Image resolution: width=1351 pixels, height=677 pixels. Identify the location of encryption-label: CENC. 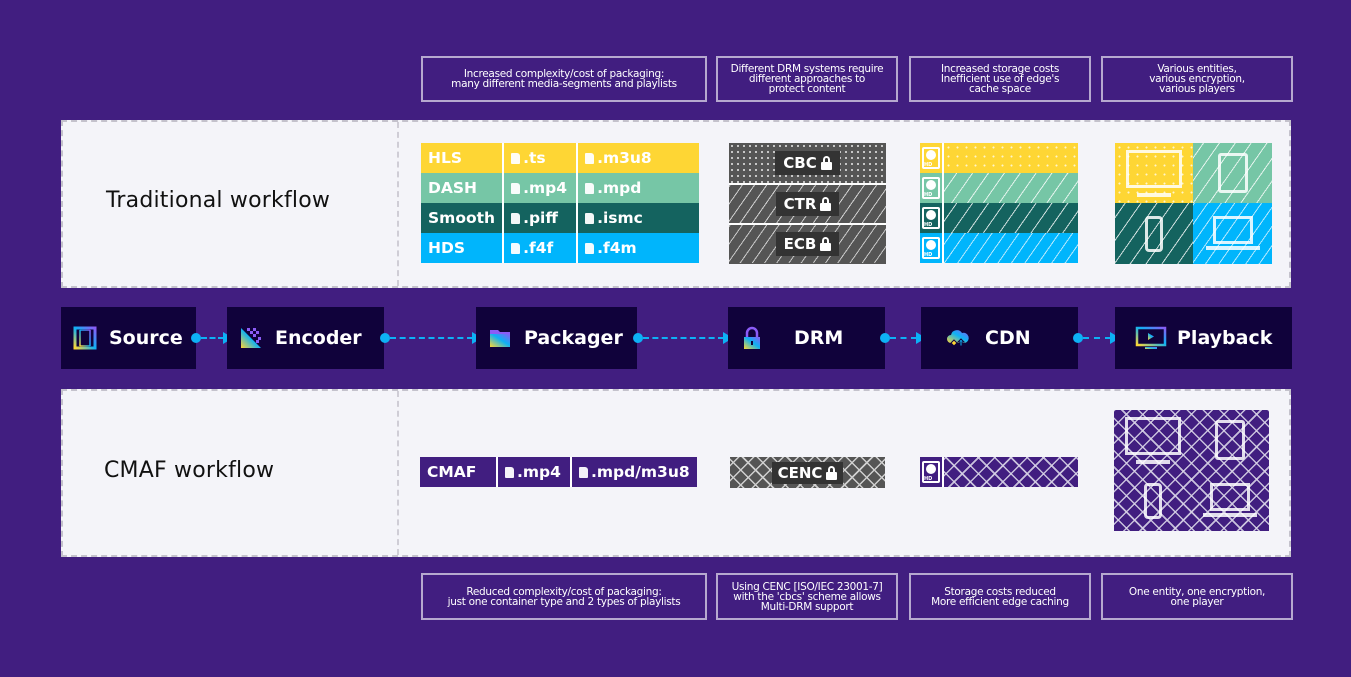
(807, 472).